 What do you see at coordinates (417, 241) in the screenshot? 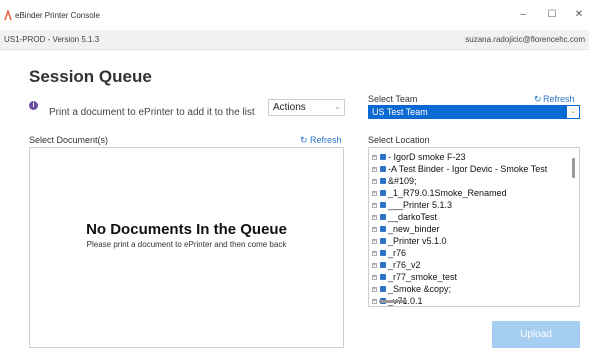
I see `location-item-label: _Printer v5.1.0` at bounding box center [417, 241].